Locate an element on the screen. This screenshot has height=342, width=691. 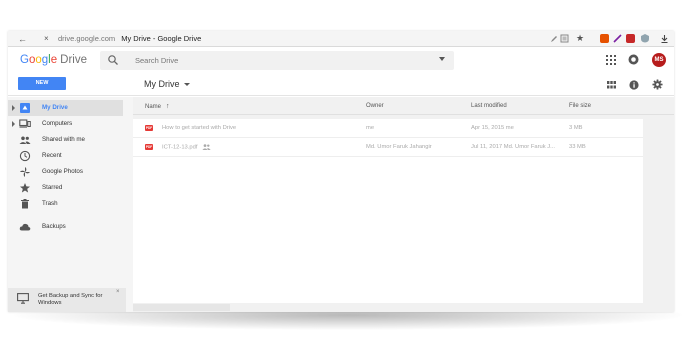
url-field: drive.google.com My Drive - Google Drive is located at coordinates (129, 38).